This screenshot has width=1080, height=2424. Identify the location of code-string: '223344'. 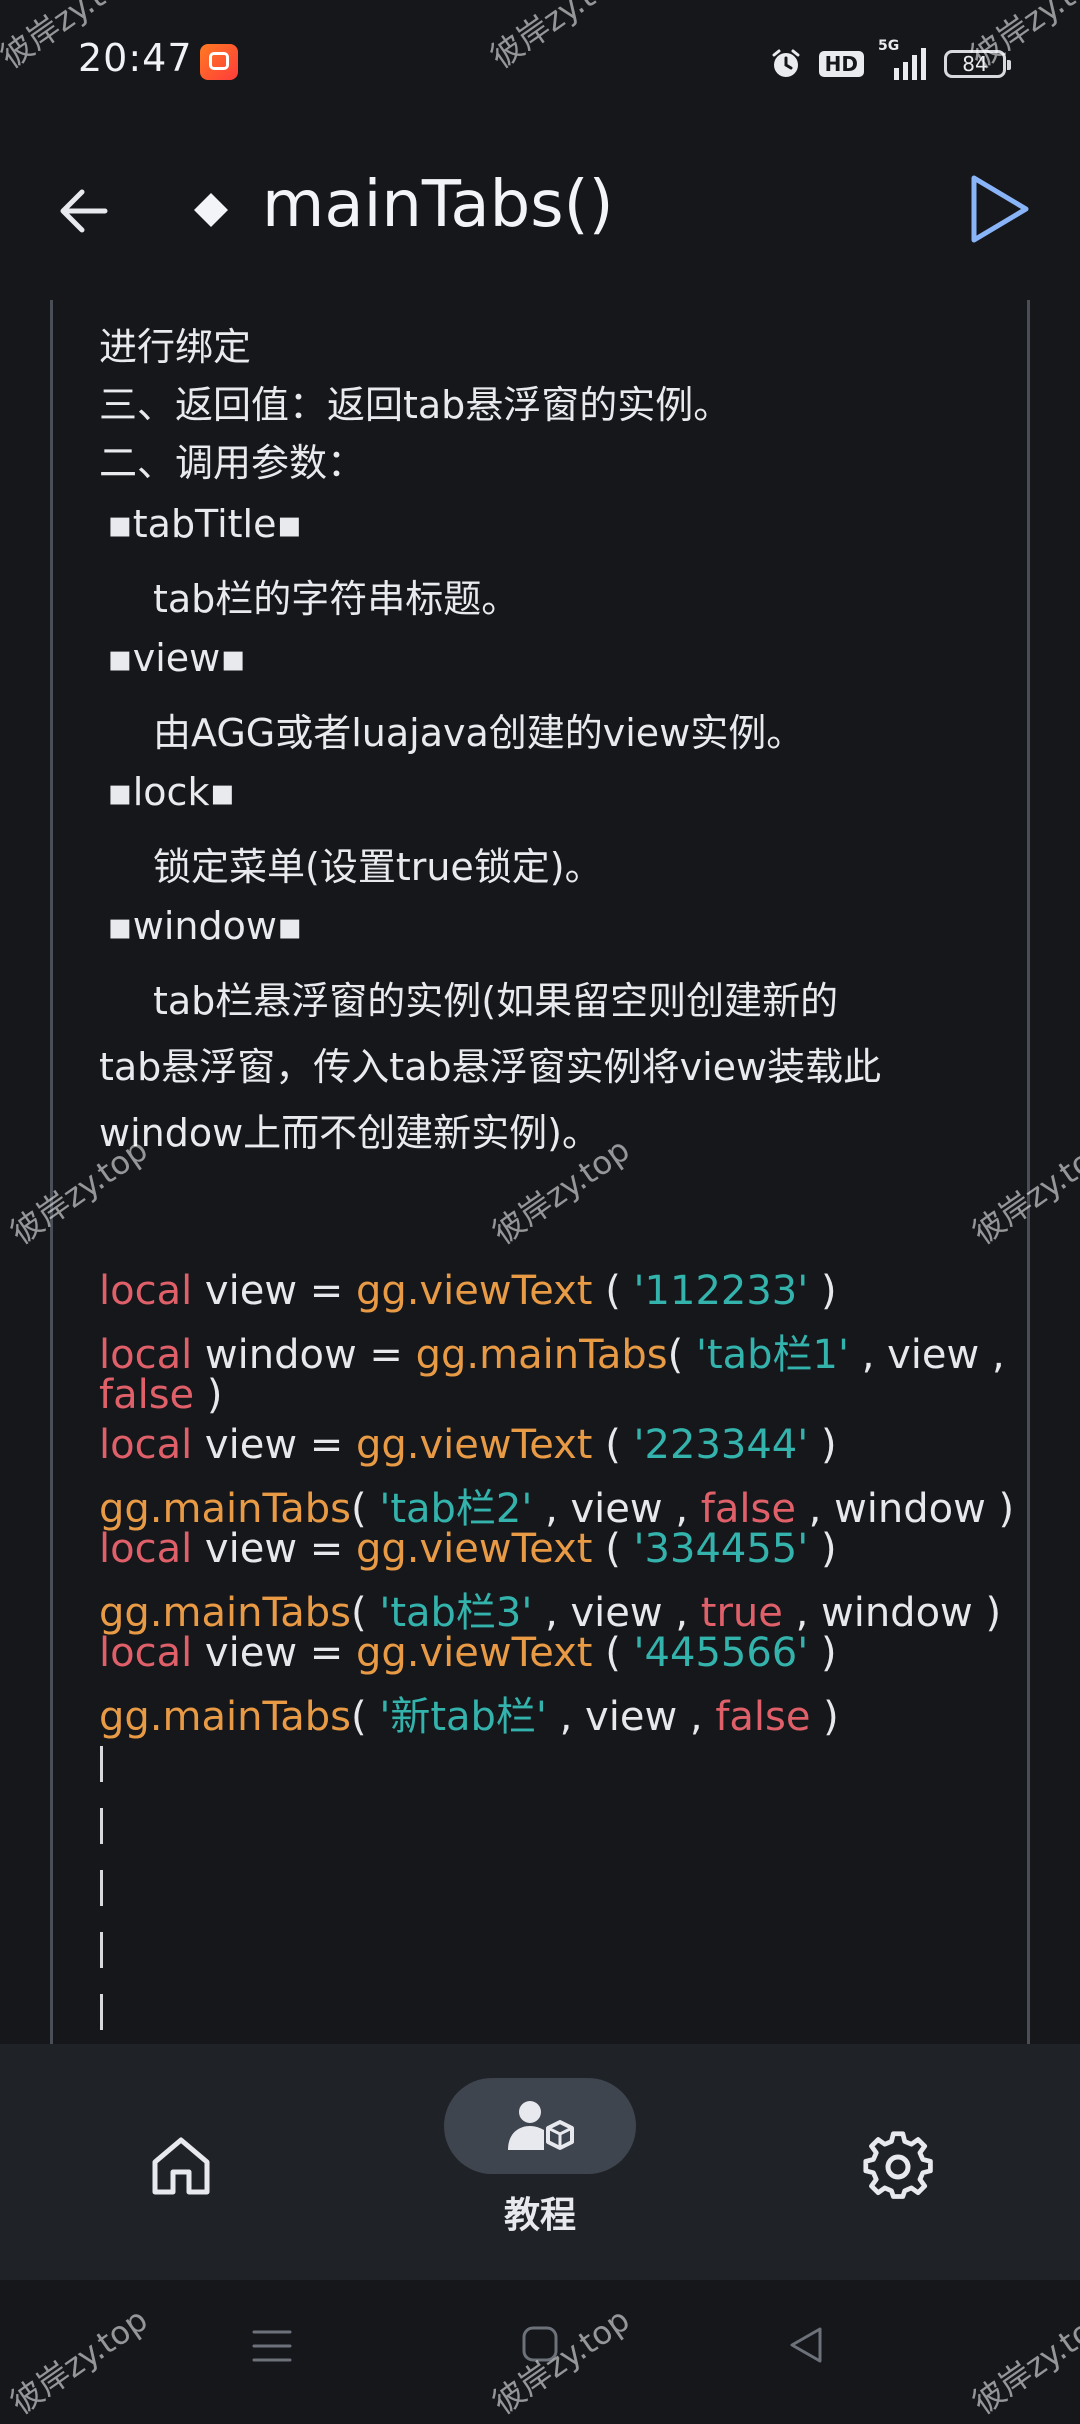
(721, 1445).